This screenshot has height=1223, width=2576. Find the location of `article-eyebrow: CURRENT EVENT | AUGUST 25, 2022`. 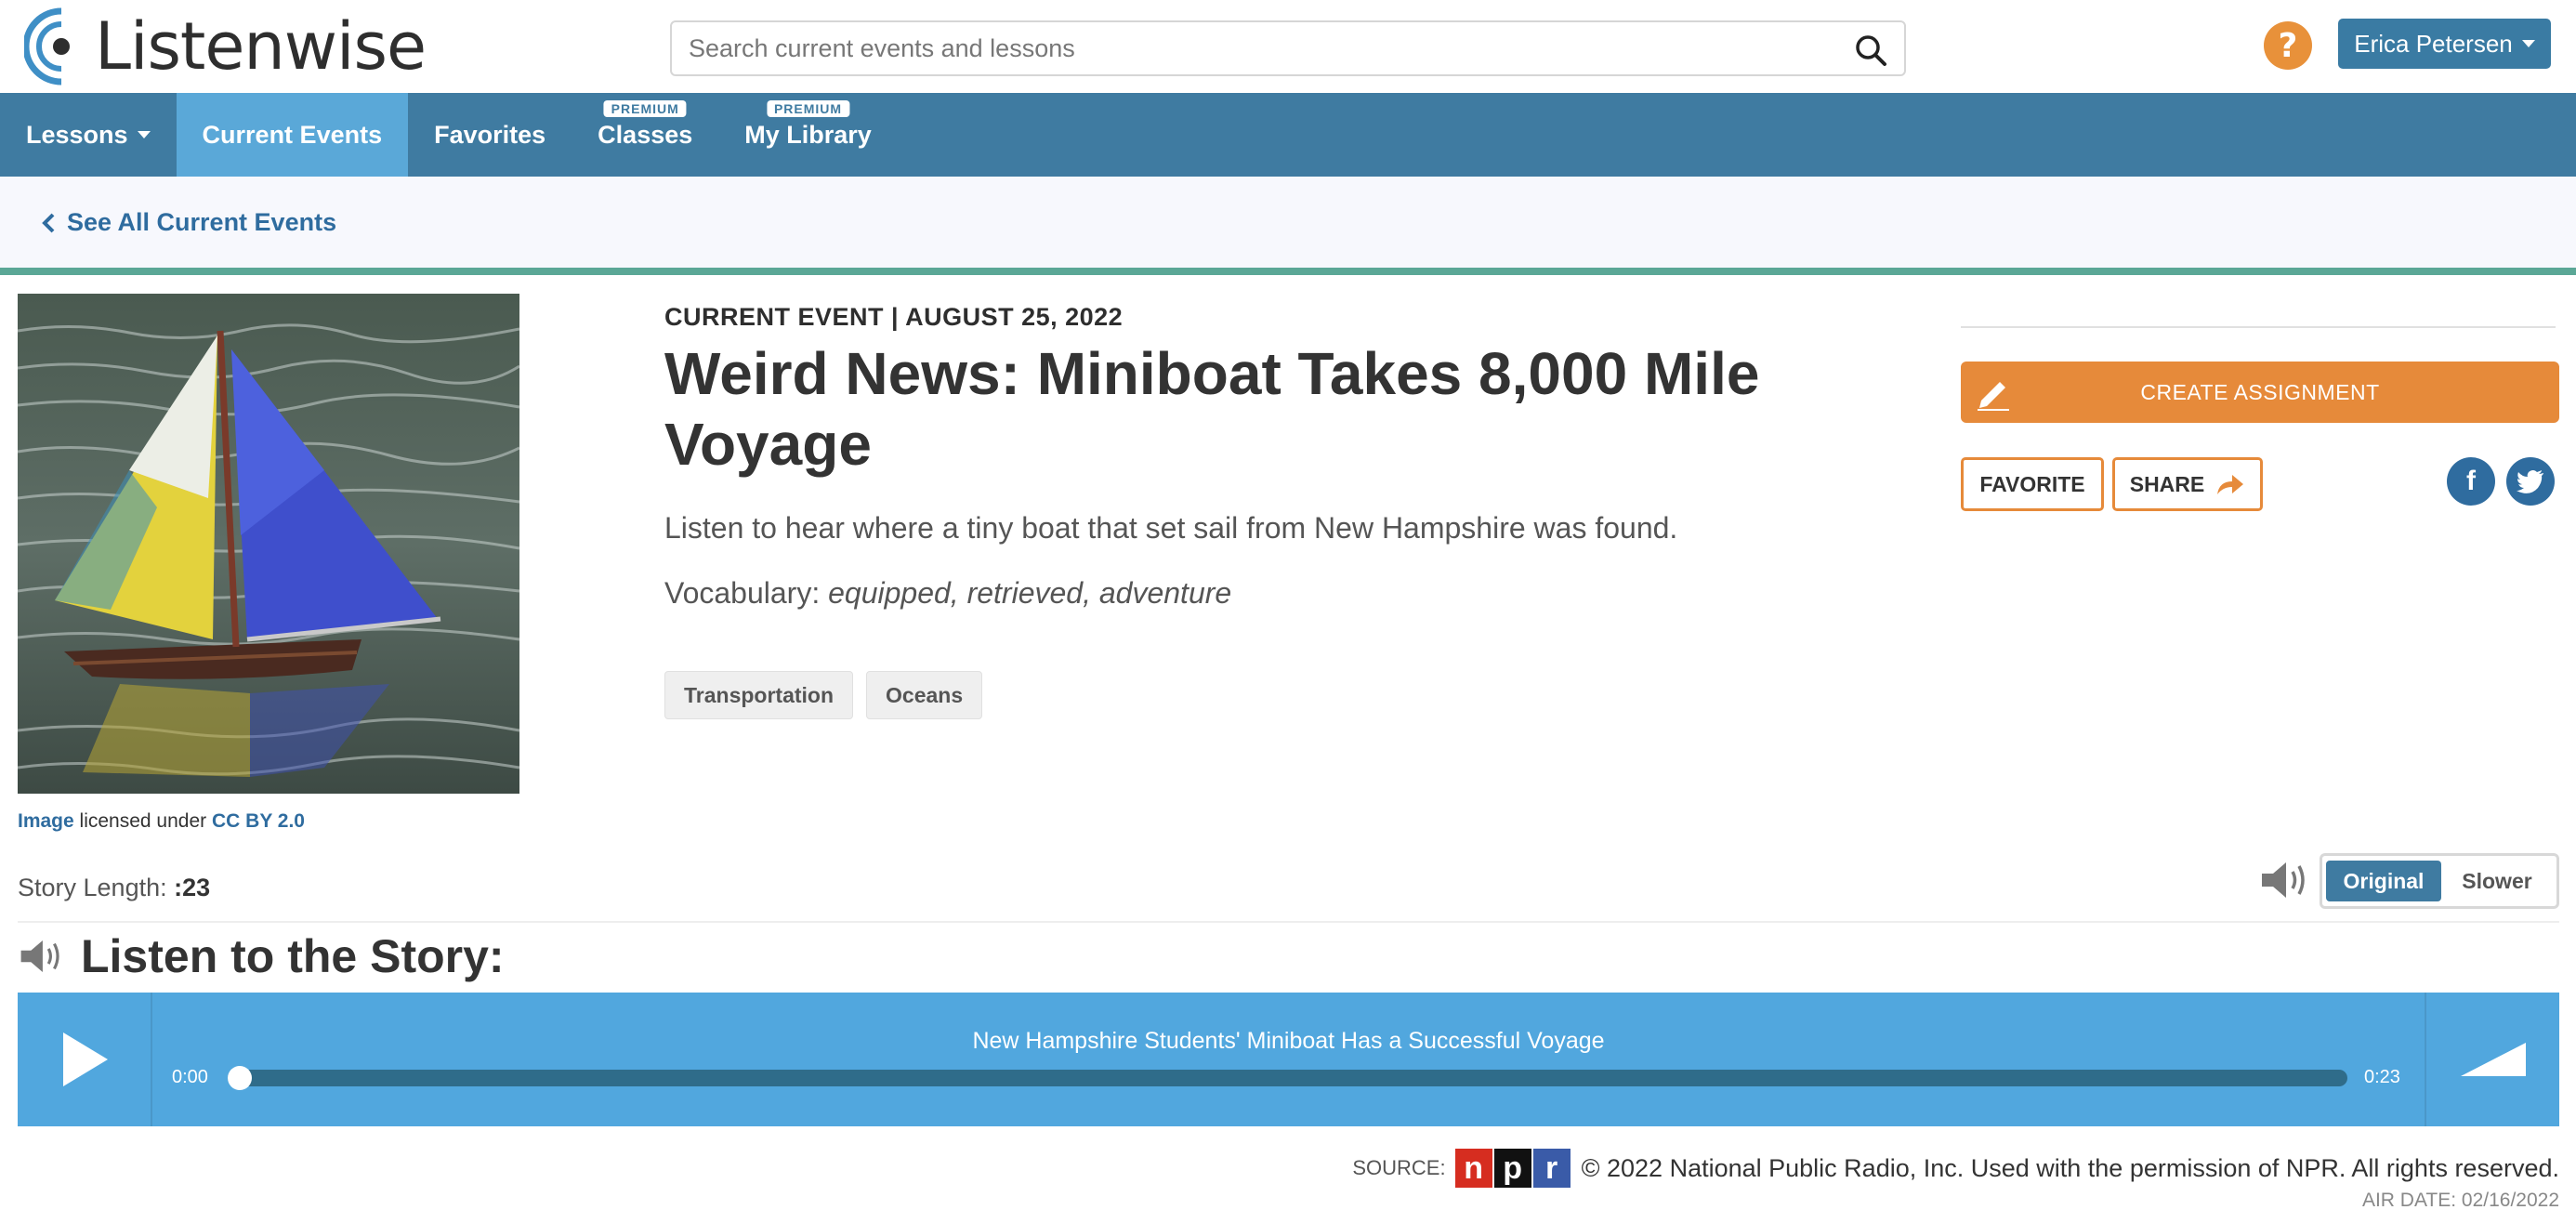

article-eyebrow: CURRENT EVENT | AUGUST 25, 2022 is located at coordinates (894, 317).